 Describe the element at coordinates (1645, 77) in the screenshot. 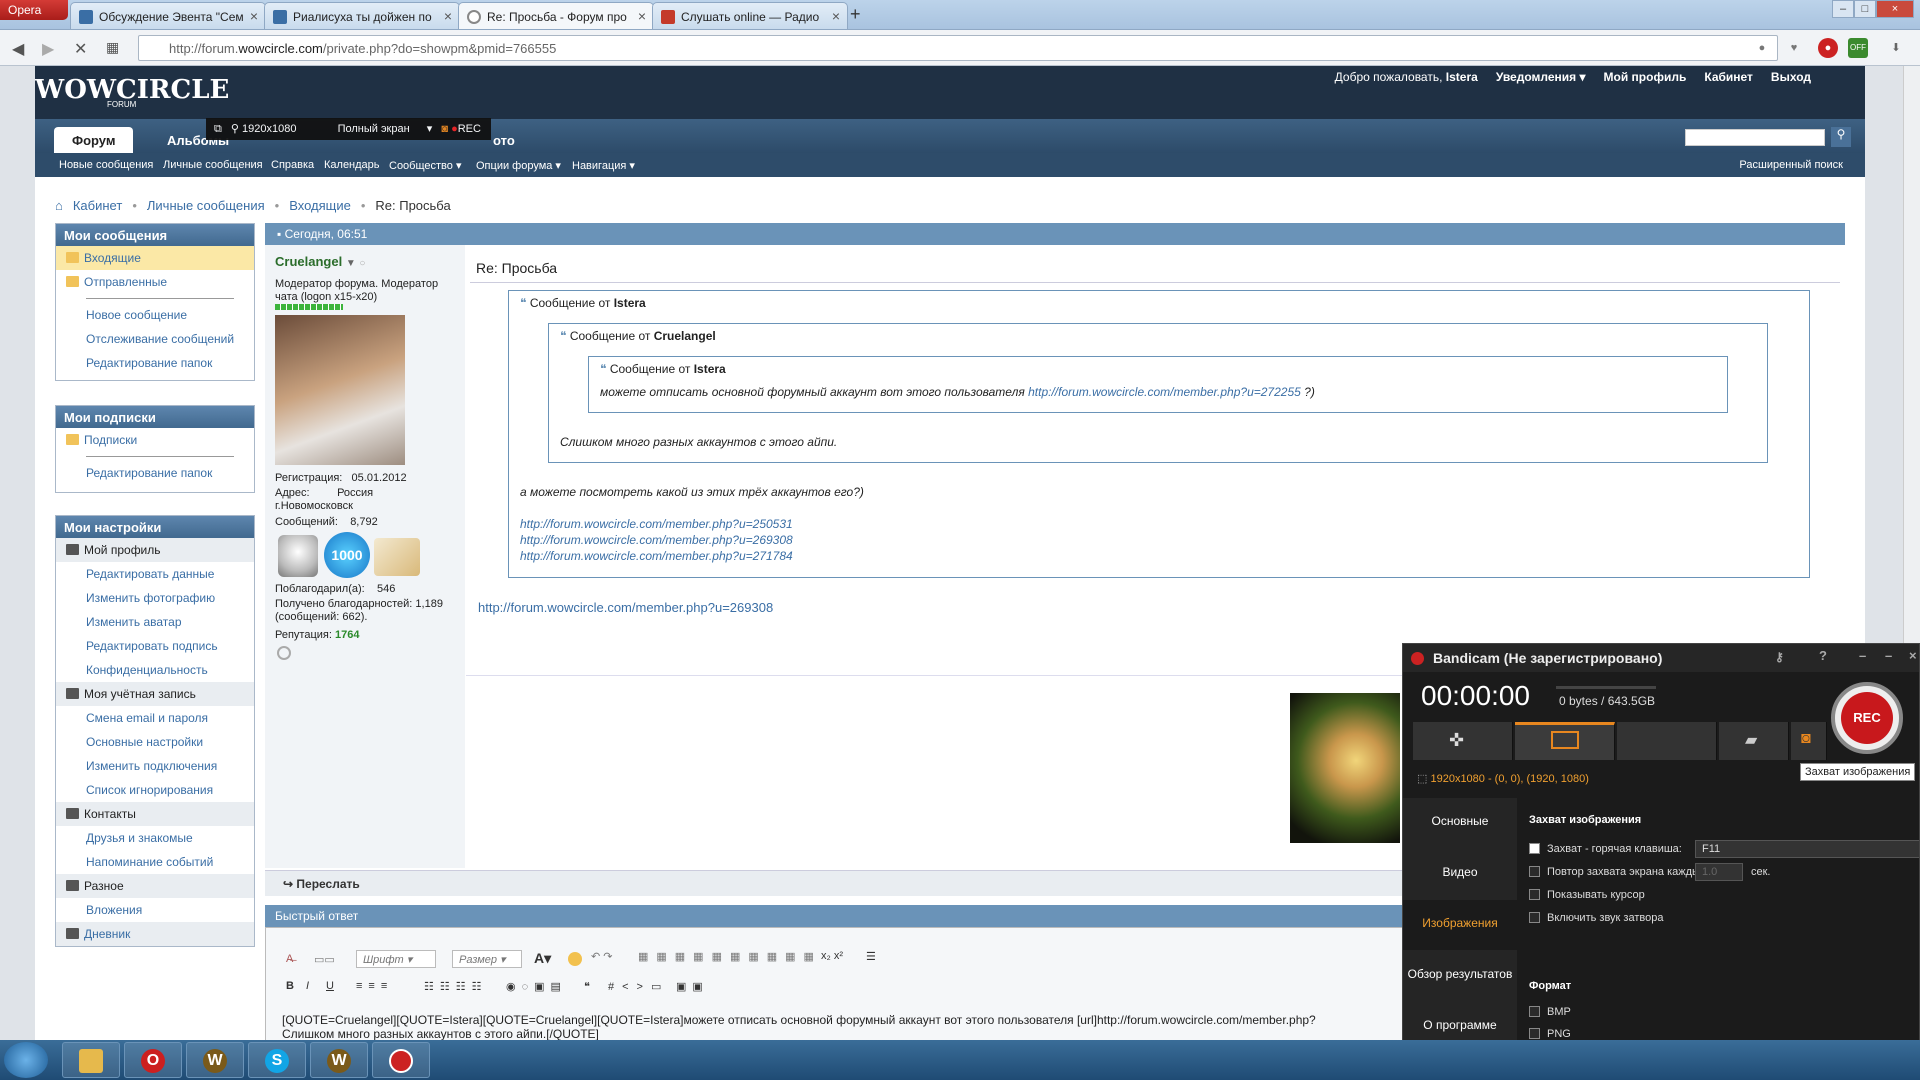

I see `my-profile-link: Мой профиль` at that location.